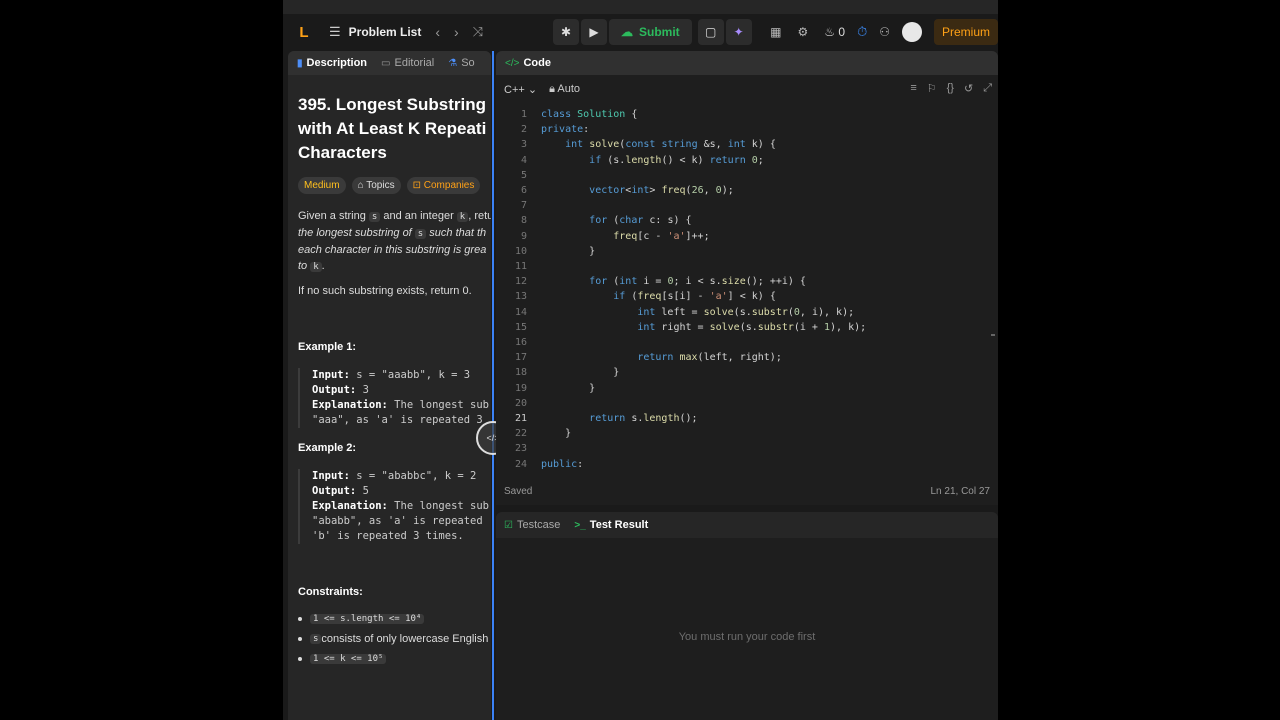  What do you see at coordinates (743, 160) in the screenshot?
I see `code-line: 4 if (s.length() < k) return 0;` at bounding box center [743, 160].